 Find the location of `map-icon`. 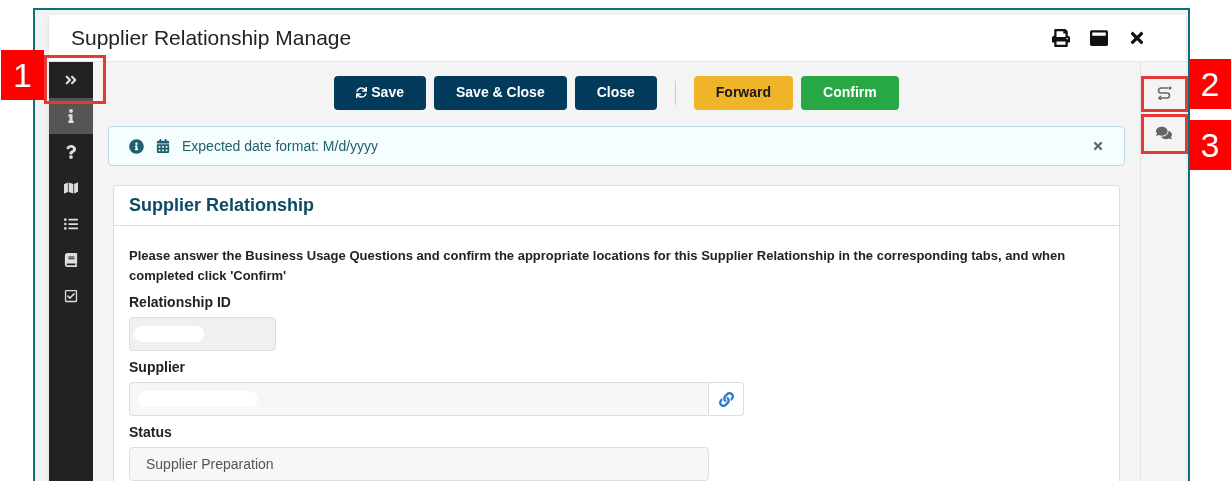

map-icon is located at coordinates (71, 188).